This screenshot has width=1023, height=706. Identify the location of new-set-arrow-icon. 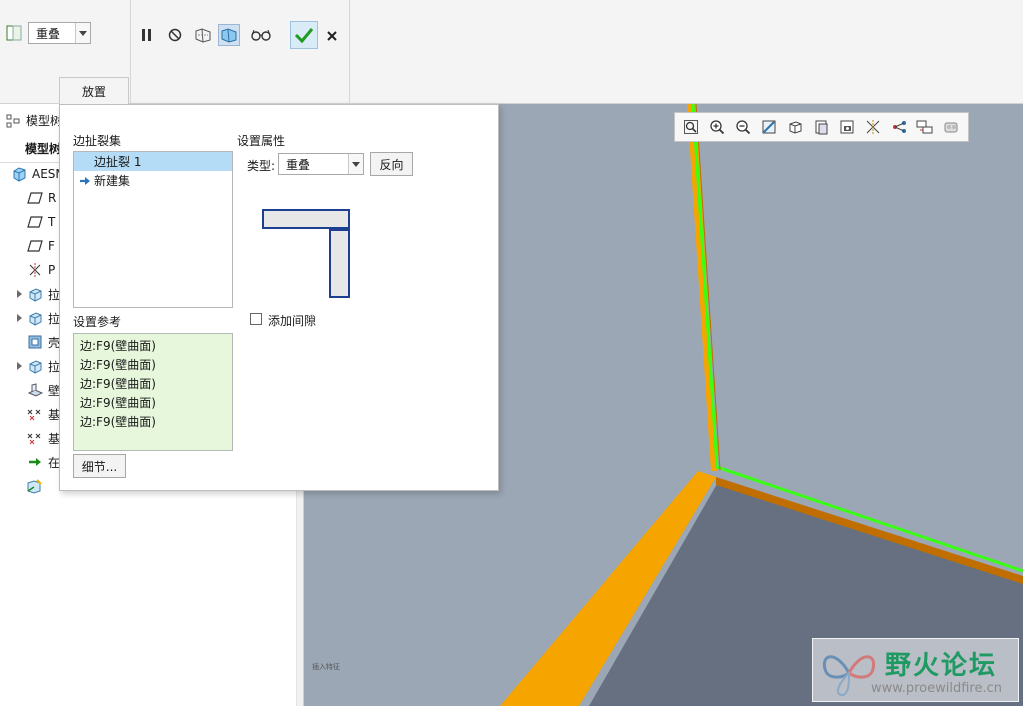
(85, 181).